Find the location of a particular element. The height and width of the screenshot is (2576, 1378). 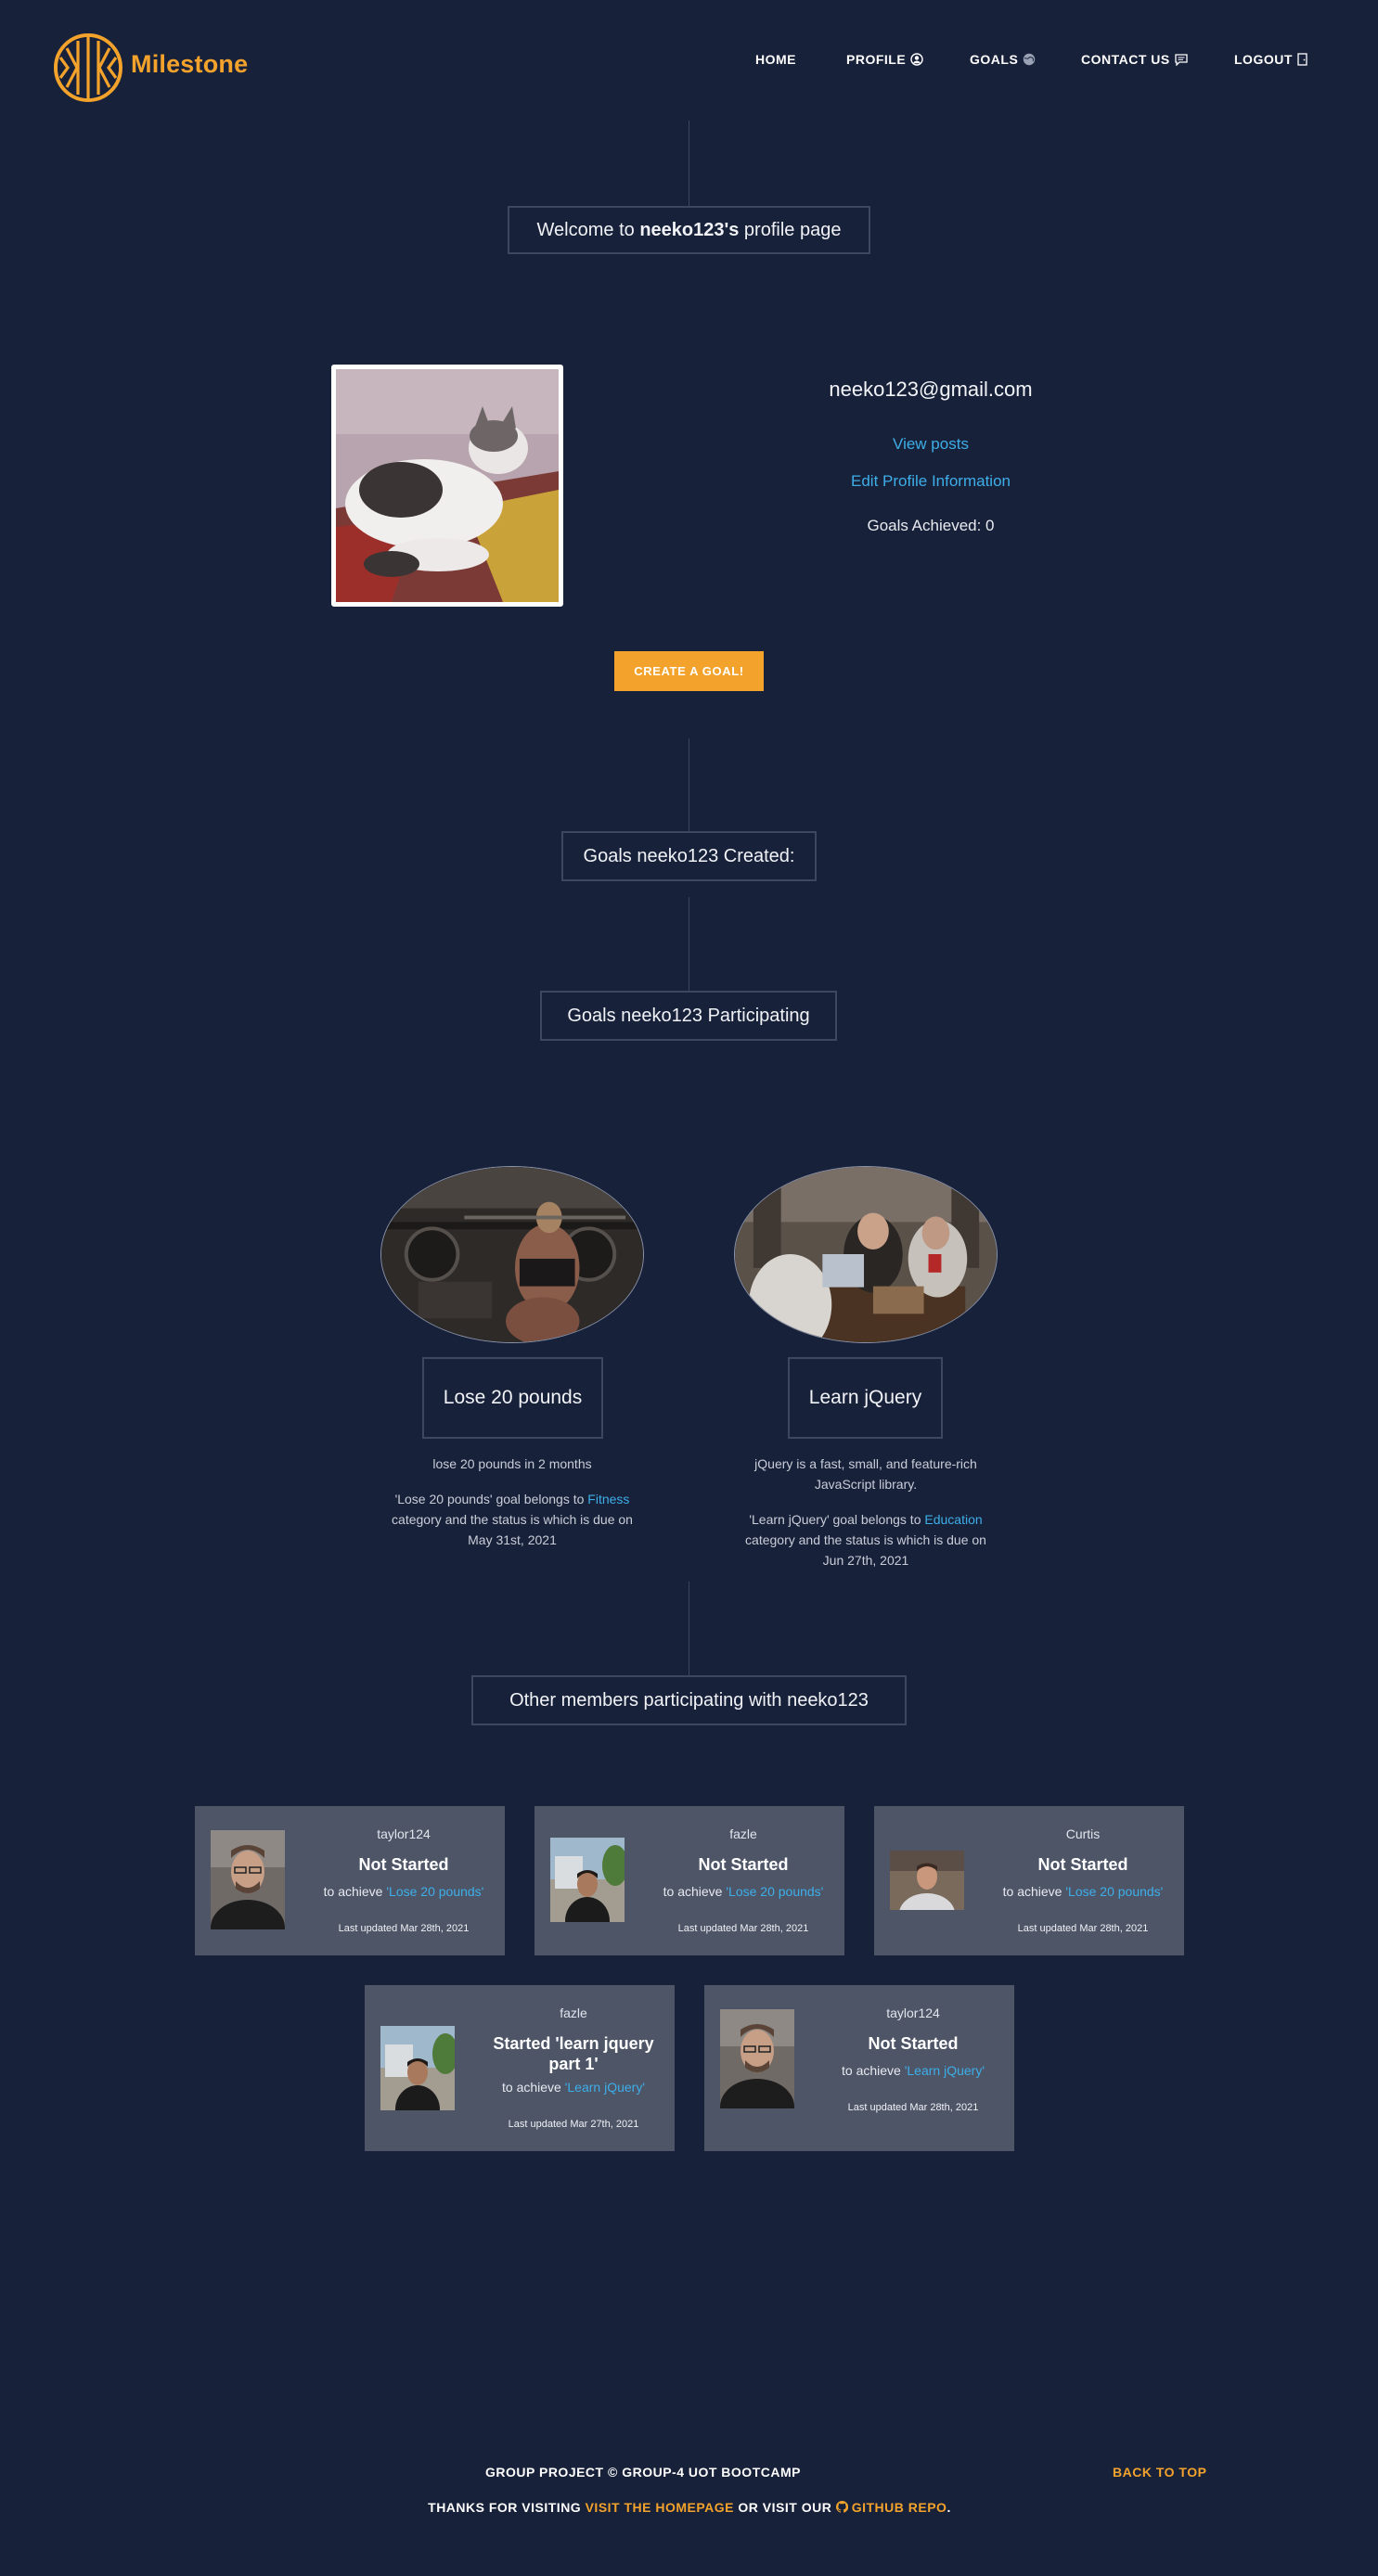

footer-thanks: THANKS FOR VISITING is located at coordinates (507, 2507).